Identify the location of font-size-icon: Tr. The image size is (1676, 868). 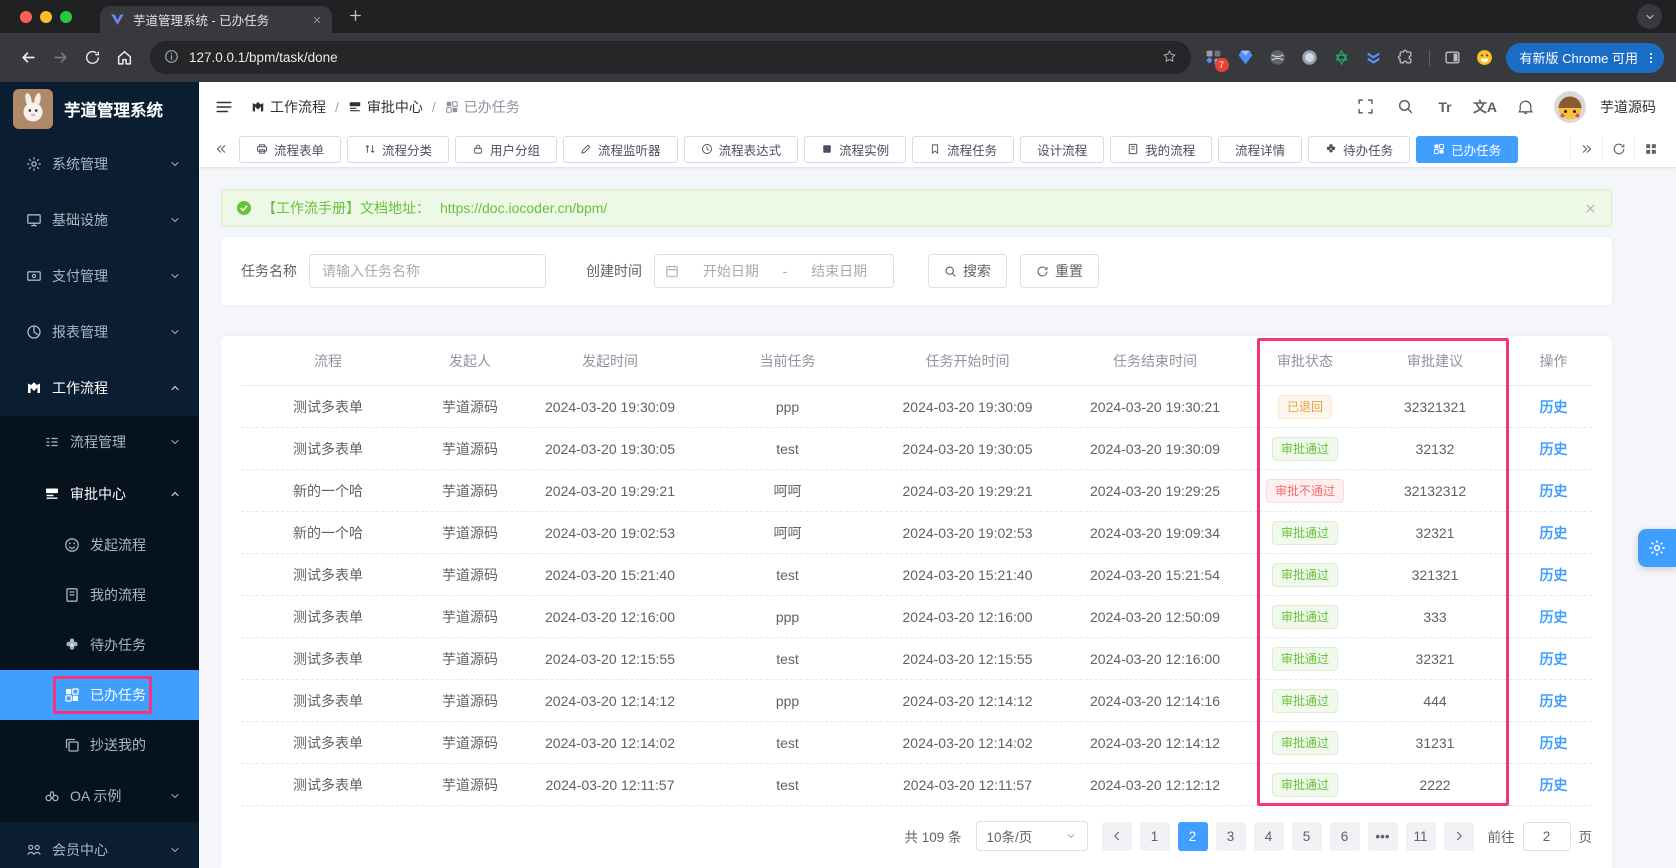
(1445, 107).